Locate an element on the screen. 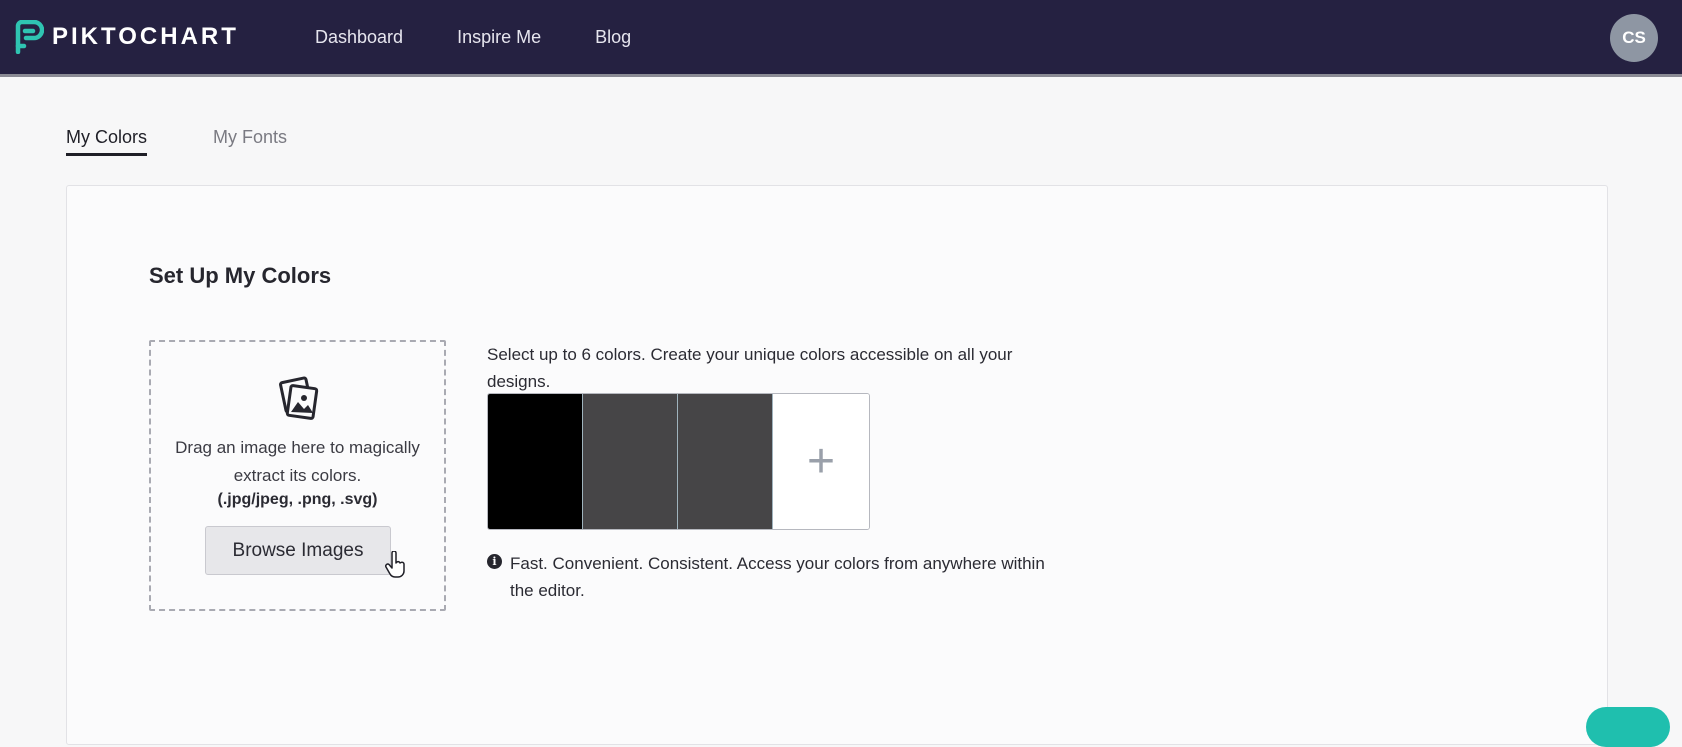 This screenshot has height=747, width=1682. logo-wordmark: PIKTOCHART is located at coordinates (145, 36).